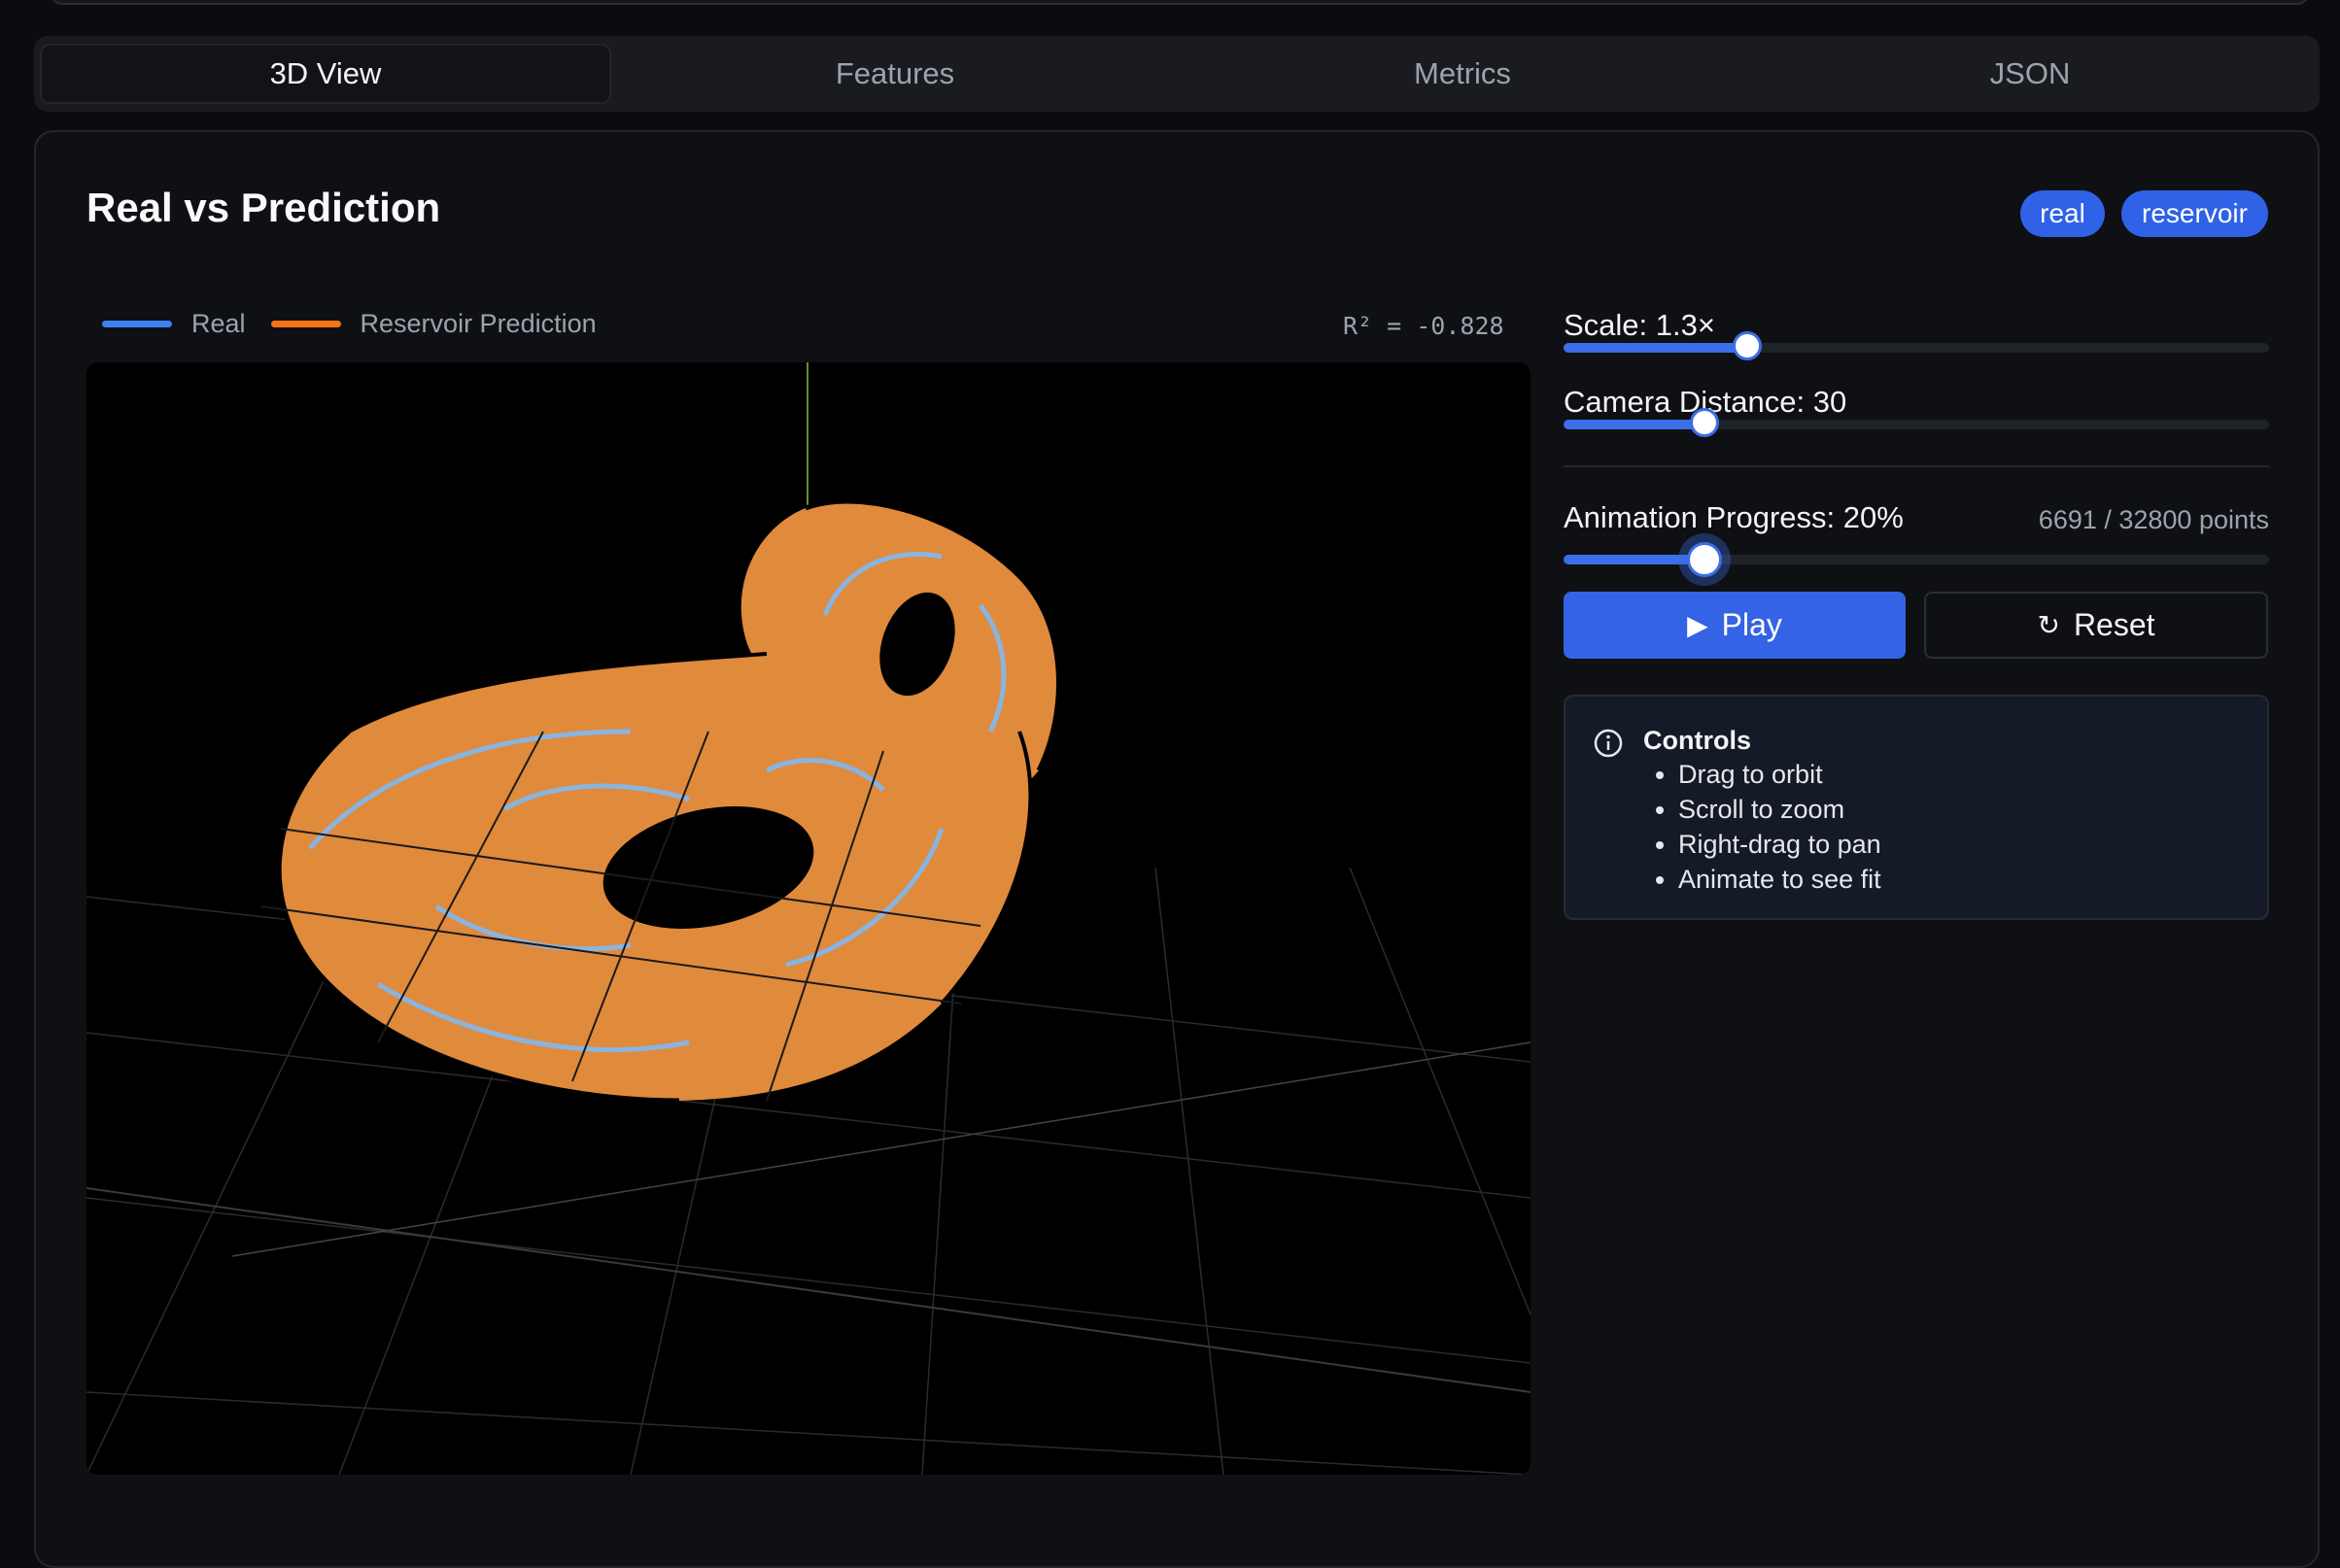 Image resolution: width=2340 pixels, height=1568 pixels. Describe the element at coordinates (1655, 348) in the screenshot. I see `scale-fill` at that location.